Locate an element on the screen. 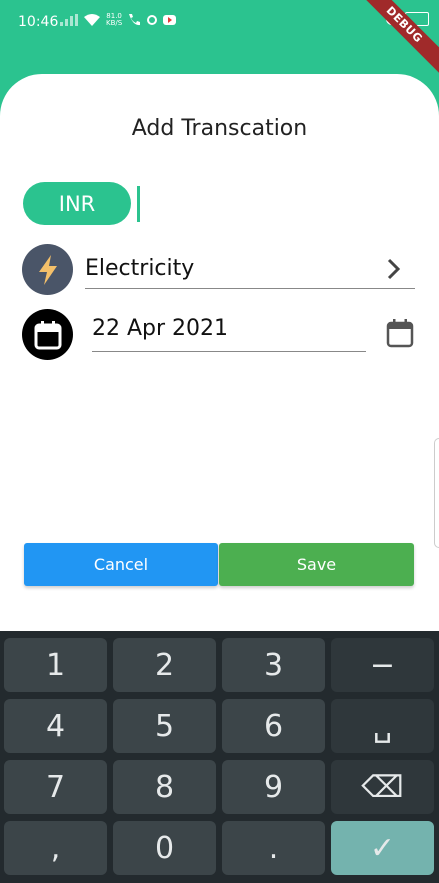  key-9: 9 is located at coordinates (273, 787).